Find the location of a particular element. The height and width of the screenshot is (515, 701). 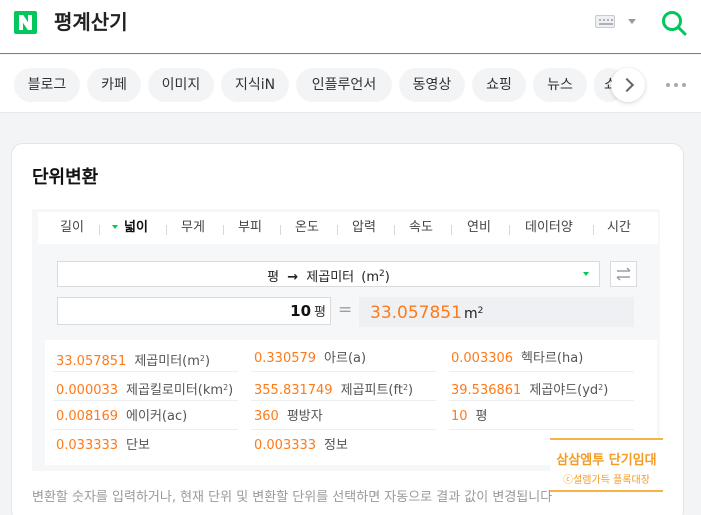

converter-title: 단위변환 is located at coordinates (65, 177).